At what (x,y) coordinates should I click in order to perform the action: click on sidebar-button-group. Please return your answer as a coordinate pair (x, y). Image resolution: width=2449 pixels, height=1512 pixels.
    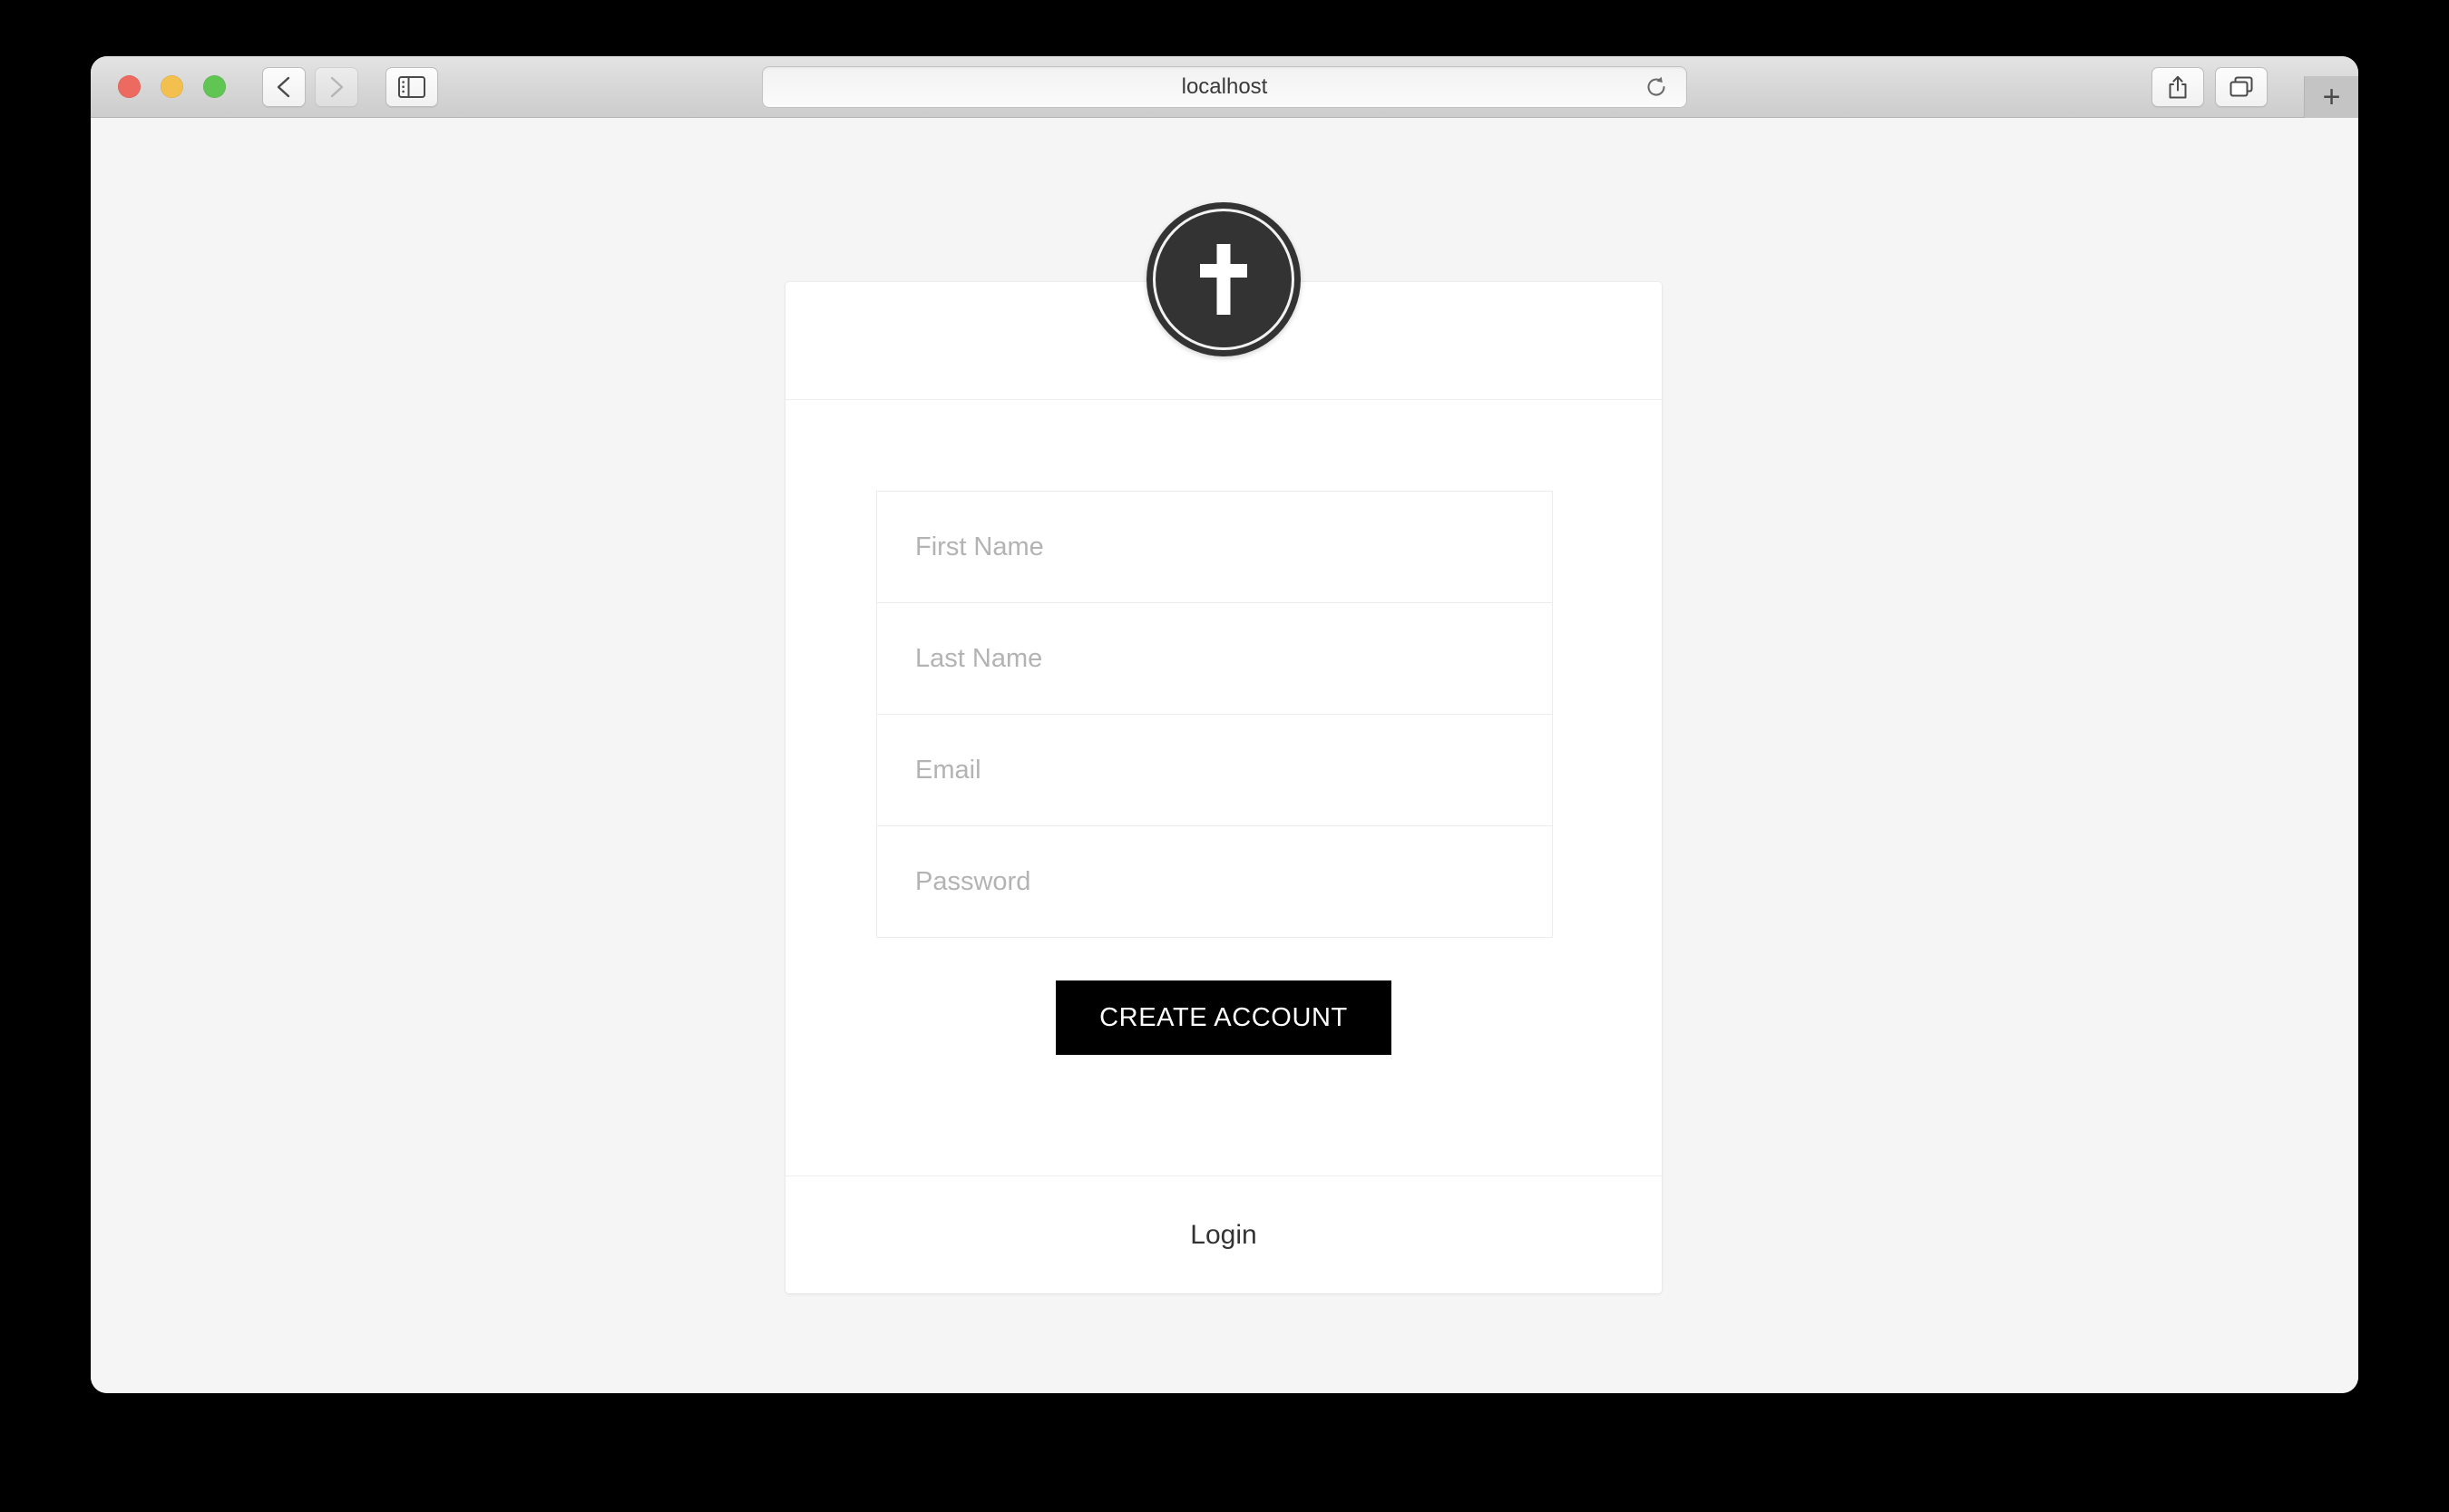
    Looking at the image, I should click on (411, 86).